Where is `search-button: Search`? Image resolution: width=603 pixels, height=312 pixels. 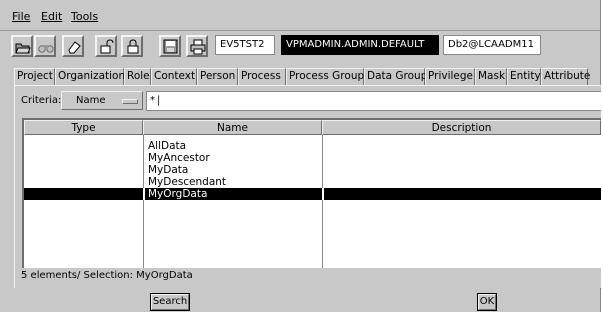 search-button: Search is located at coordinates (170, 302).